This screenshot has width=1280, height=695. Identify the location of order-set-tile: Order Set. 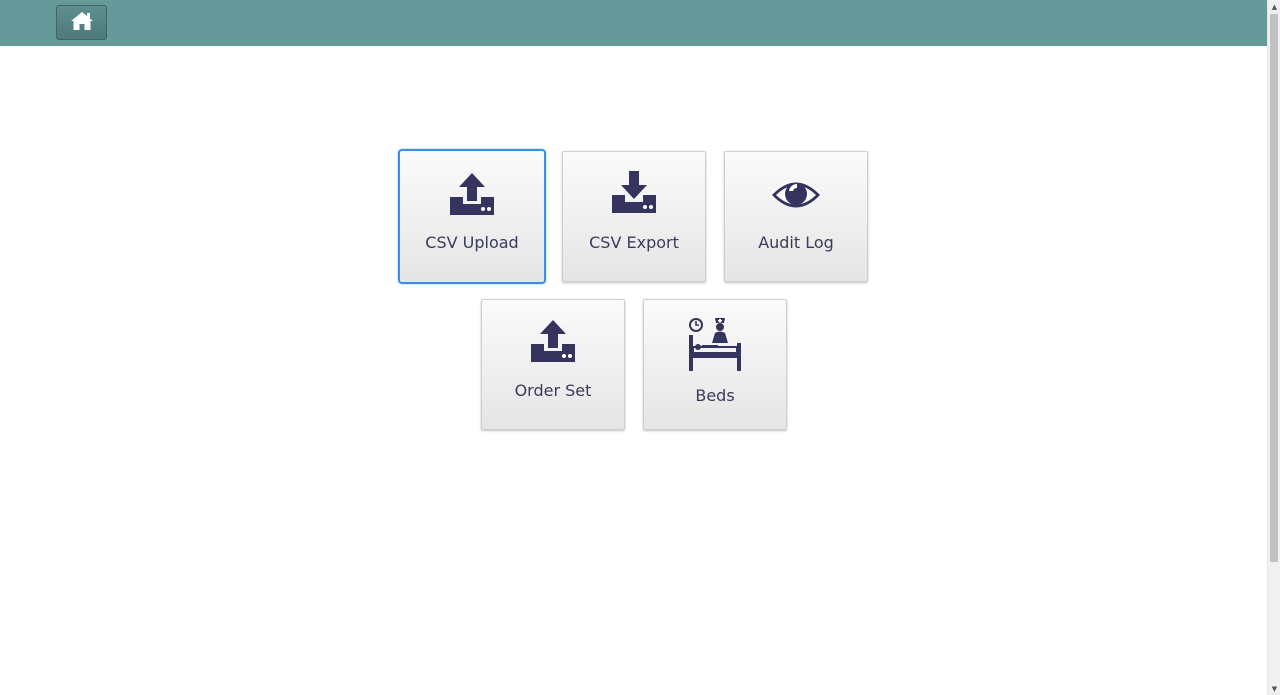
(553, 364).